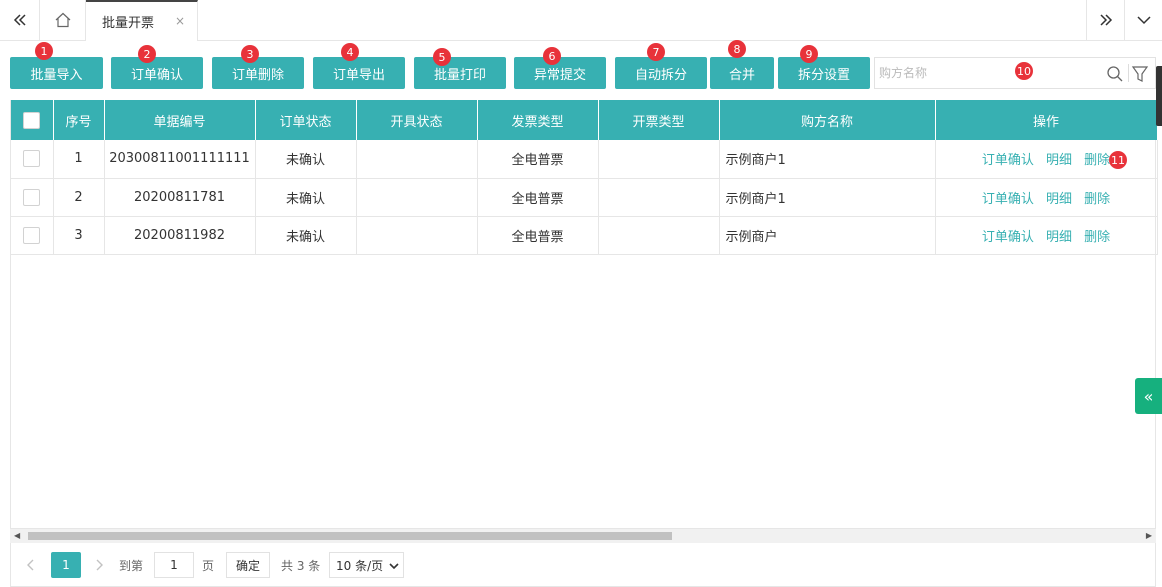 This screenshot has height=587, width=1162. I want to click on tab-label: 批量开票, so click(128, 23).